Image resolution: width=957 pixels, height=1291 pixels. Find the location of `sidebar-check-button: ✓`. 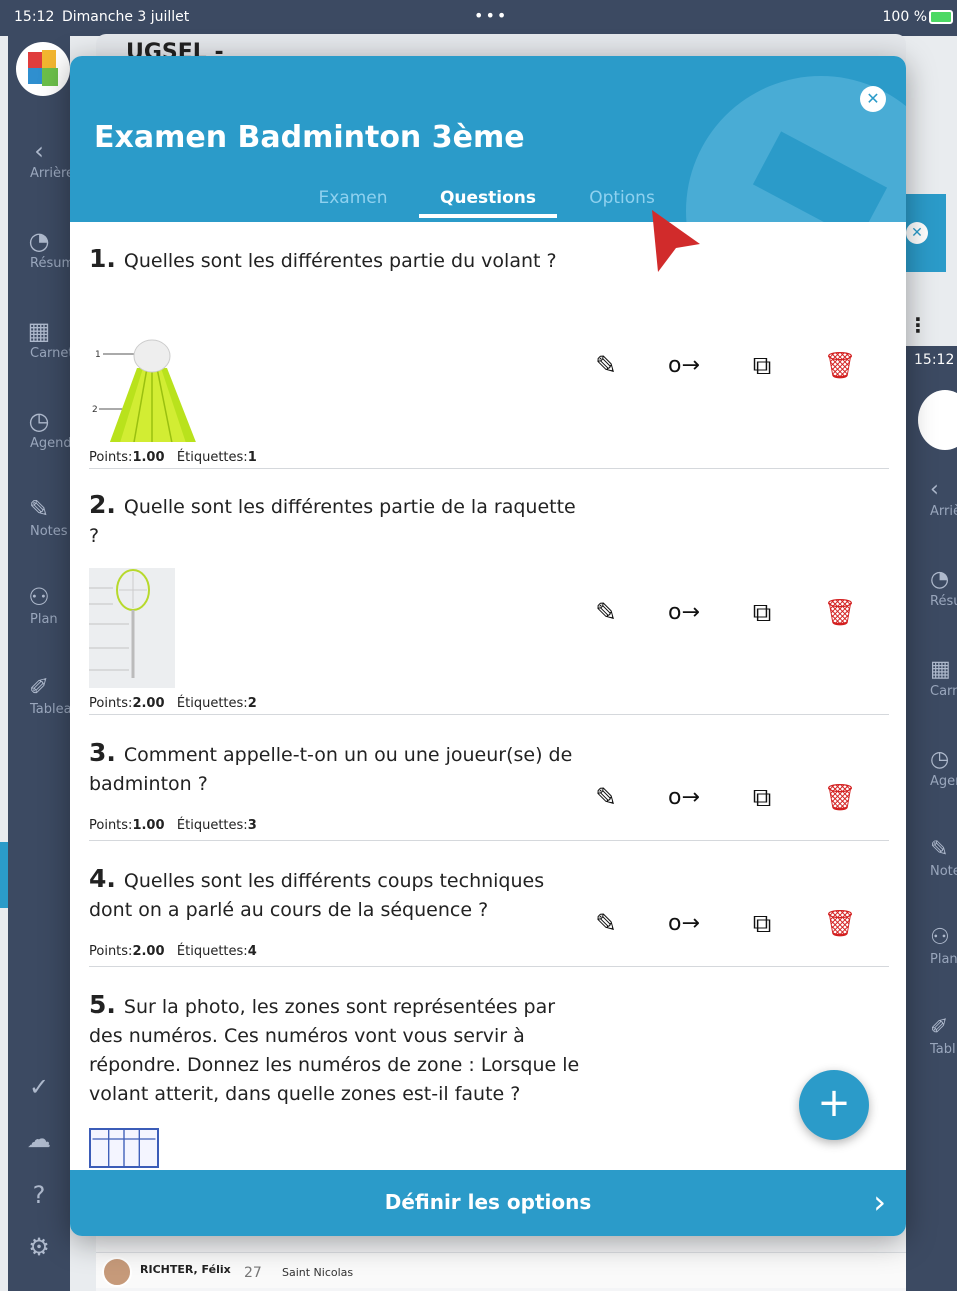

sidebar-check-button: ✓ is located at coordinates (39, 1087).